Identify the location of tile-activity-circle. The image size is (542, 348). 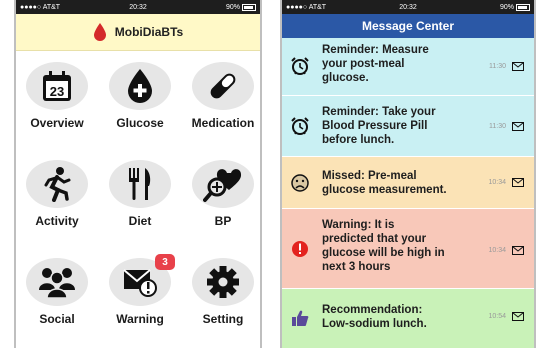
(57, 184).